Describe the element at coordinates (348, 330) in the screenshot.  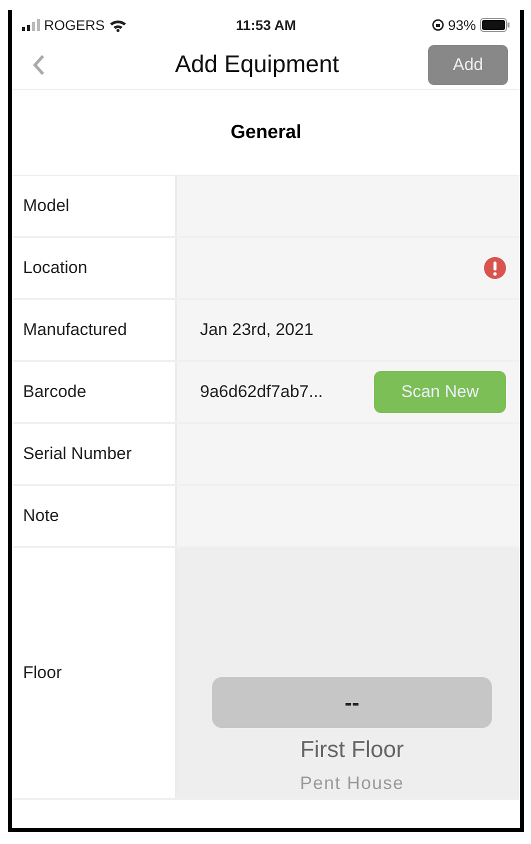
I see `field-input: Jan 23rd, 2021` at that location.